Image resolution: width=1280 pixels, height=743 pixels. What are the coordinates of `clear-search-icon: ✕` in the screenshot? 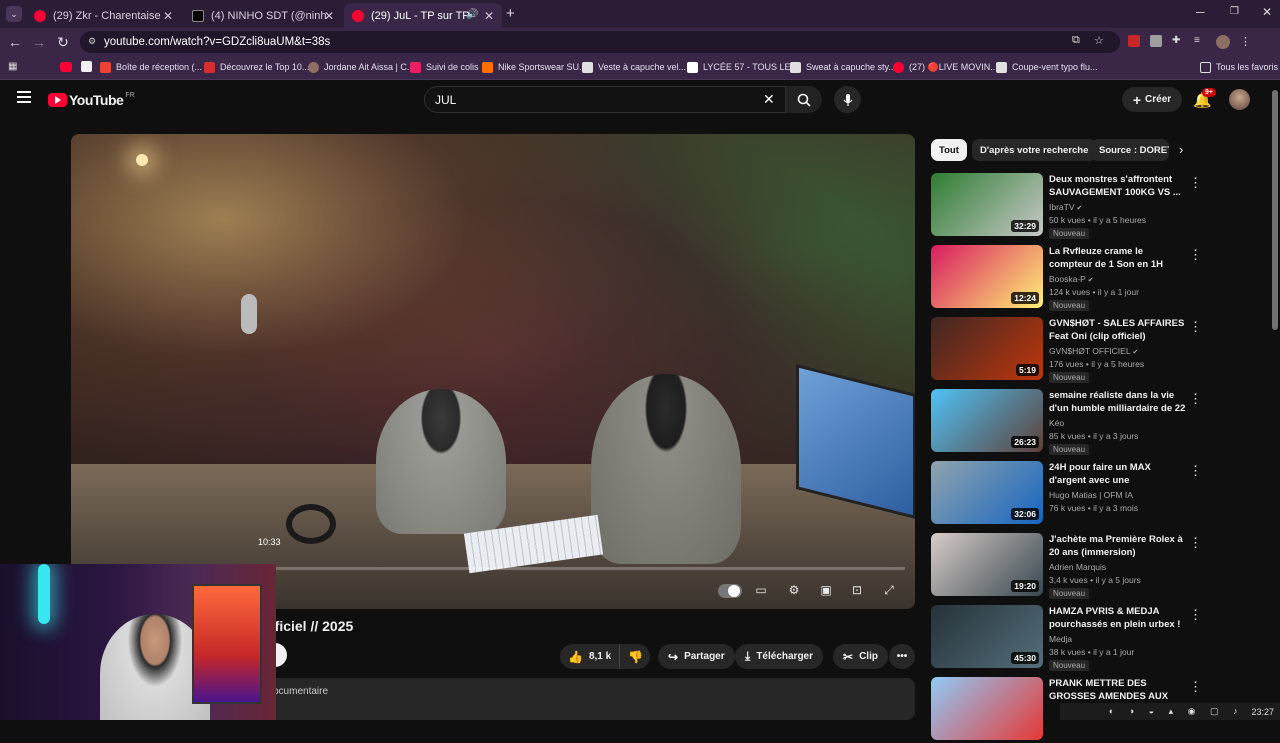 It's located at (769, 99).